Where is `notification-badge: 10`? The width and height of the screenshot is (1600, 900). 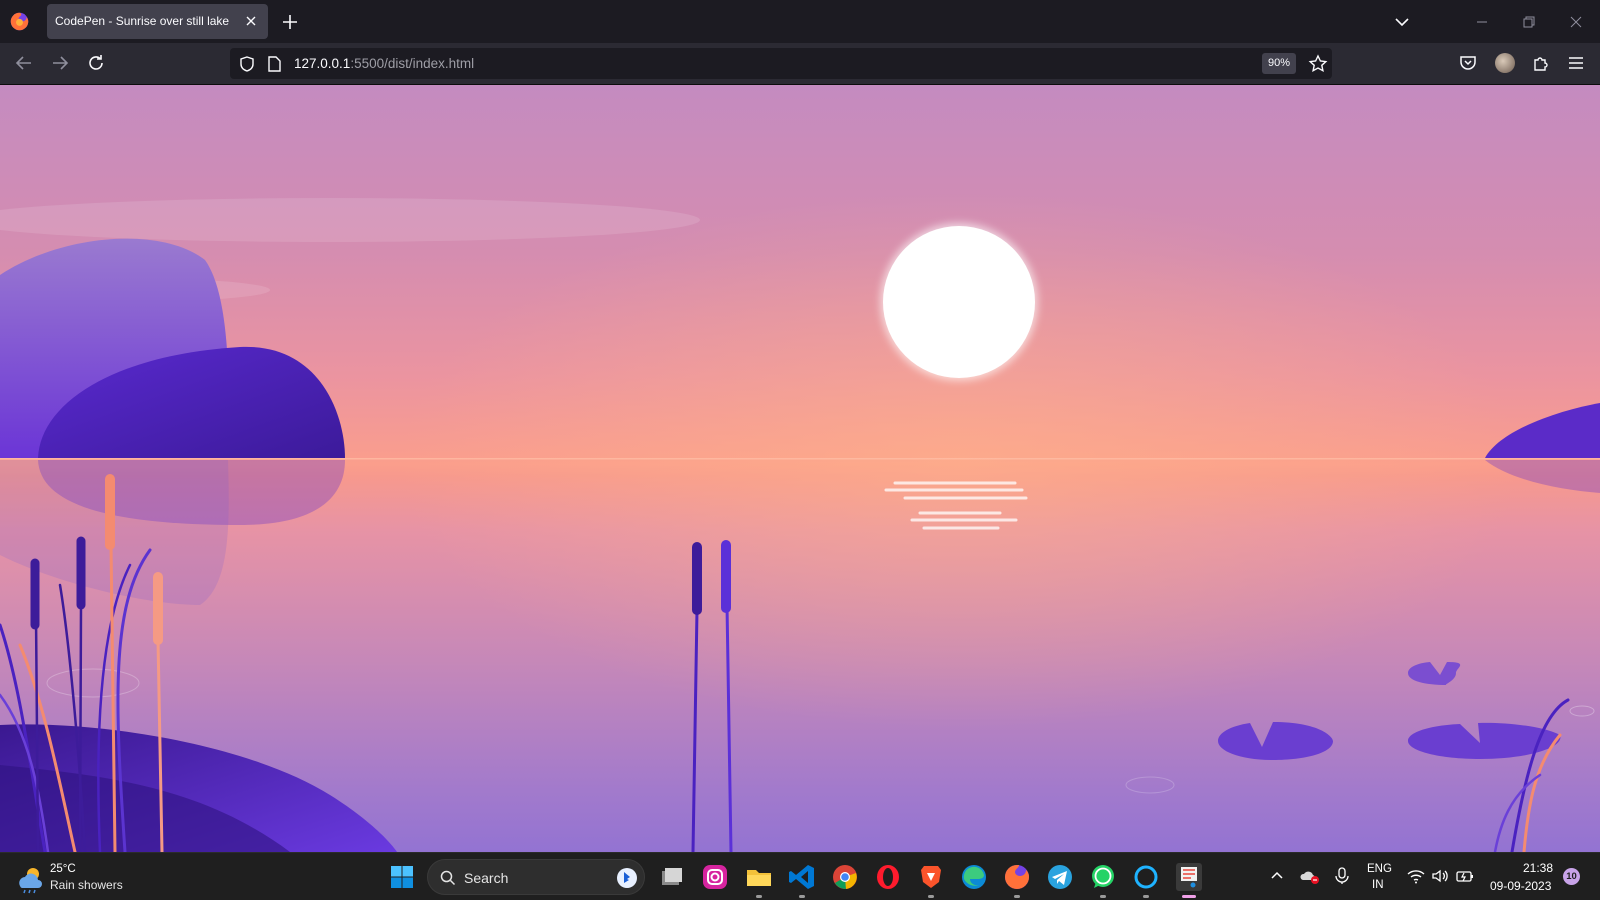 notification-badge: 10 is located at coordinates (1571, 876).